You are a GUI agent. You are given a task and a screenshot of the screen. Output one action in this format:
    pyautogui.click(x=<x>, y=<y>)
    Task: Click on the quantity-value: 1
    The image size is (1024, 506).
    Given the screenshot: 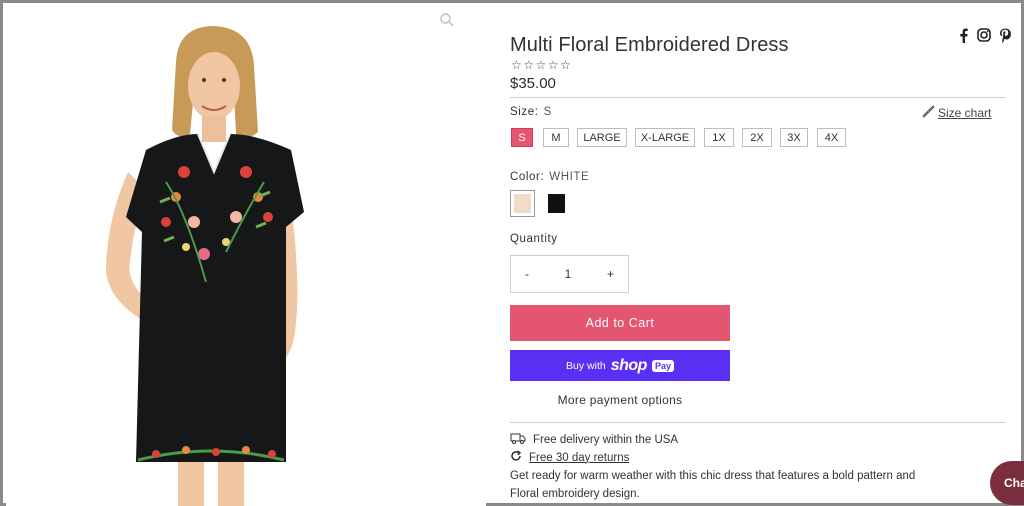 What is the action you would take?
    pyautogui.click(x=568, y=274)
    